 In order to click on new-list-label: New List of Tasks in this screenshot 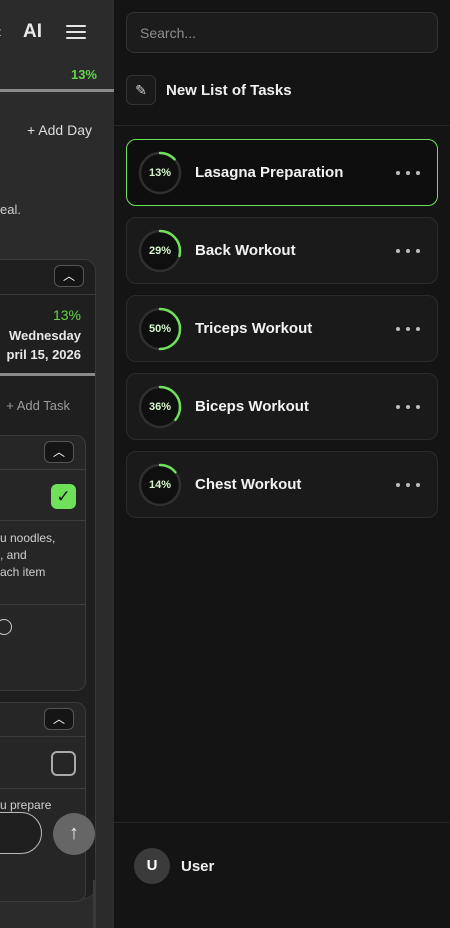, I will do `click(229, 90)`.